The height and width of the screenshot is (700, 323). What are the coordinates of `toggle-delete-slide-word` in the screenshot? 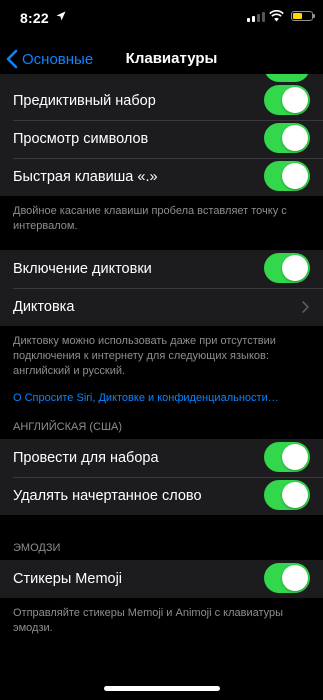 It's located at (287, 495).